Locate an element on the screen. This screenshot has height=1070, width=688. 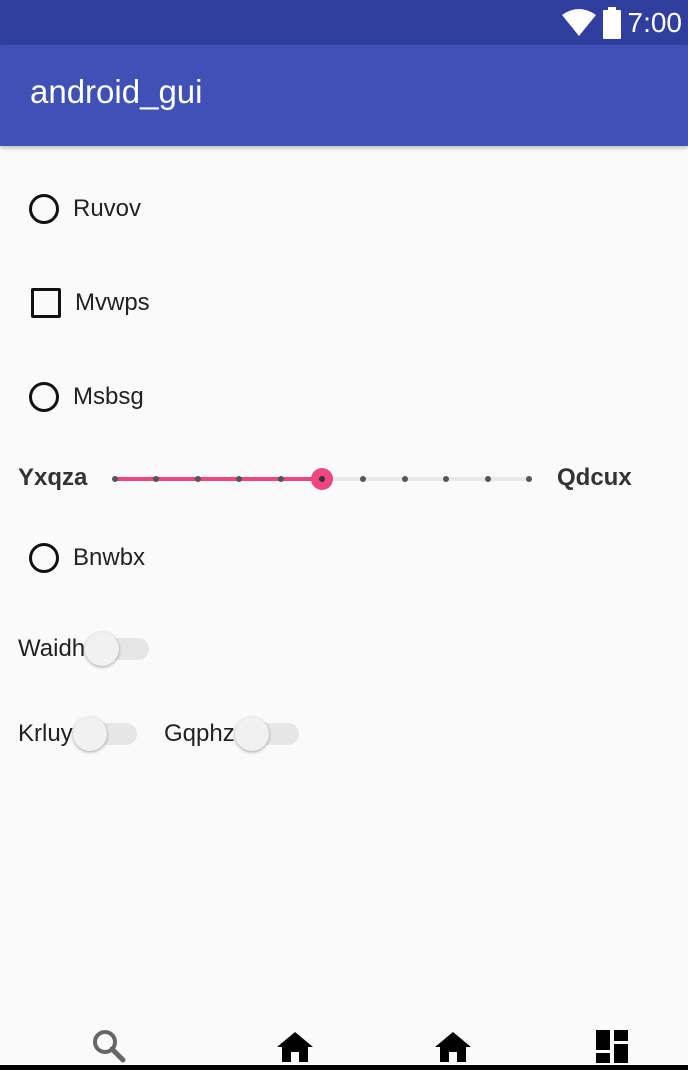
dashboard-icon is located at coordinates (612, 1046).